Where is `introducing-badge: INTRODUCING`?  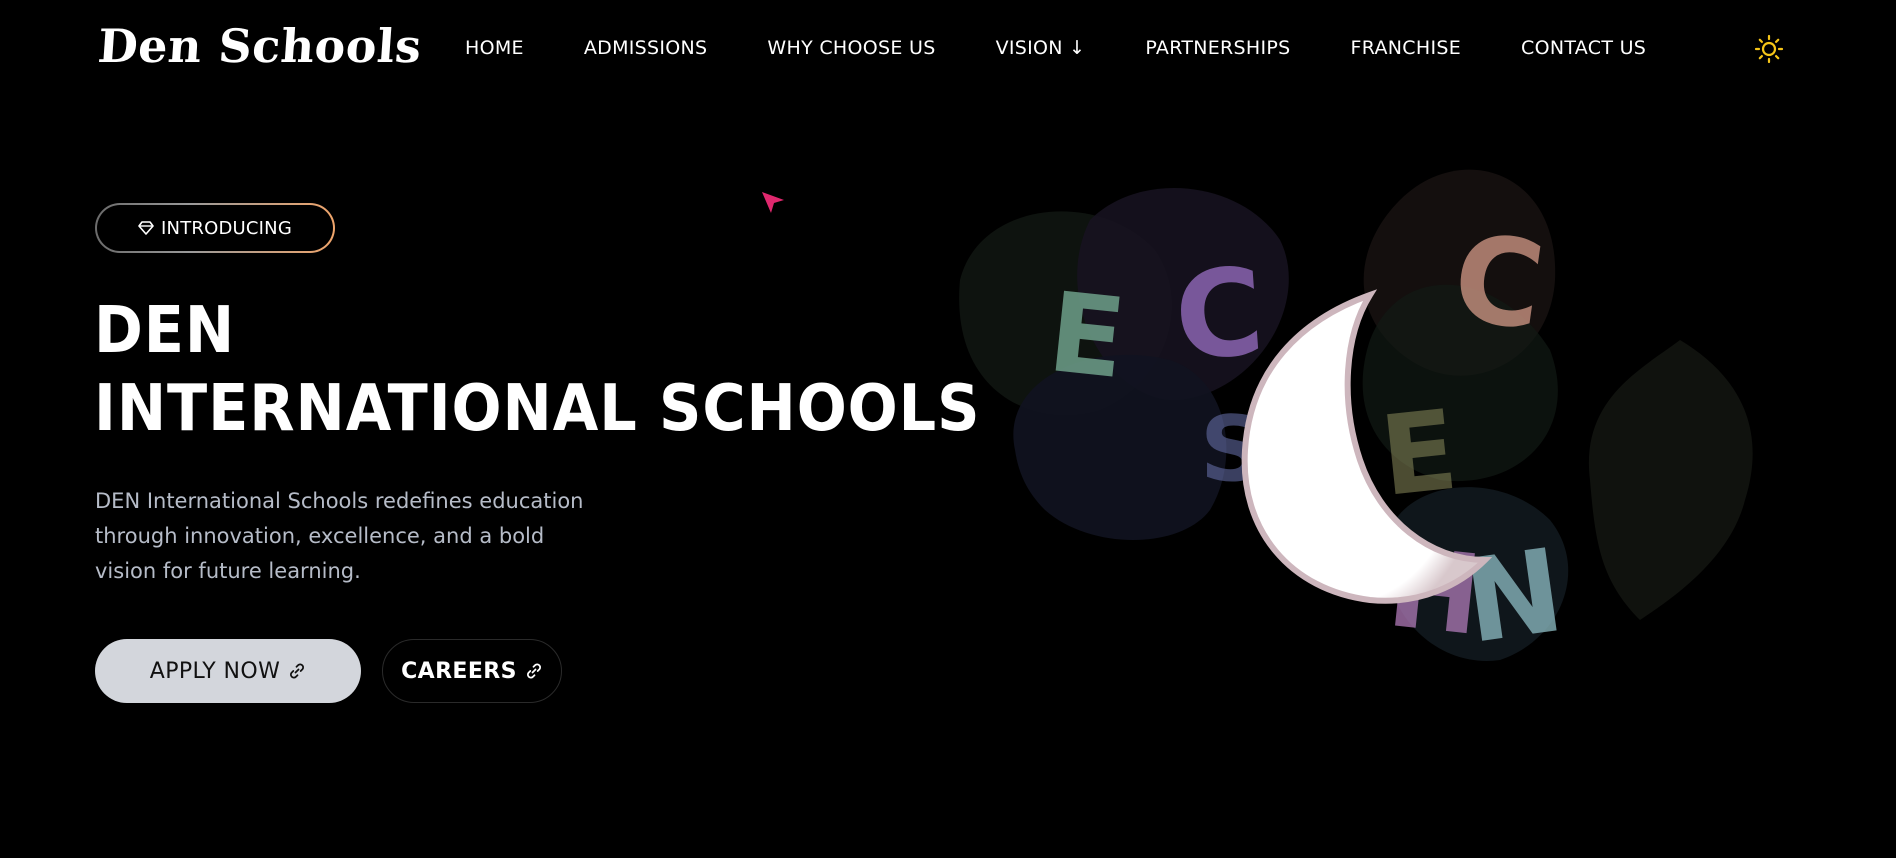 introducing-badge: INTRODUCING is located at coordinates (215, 228).